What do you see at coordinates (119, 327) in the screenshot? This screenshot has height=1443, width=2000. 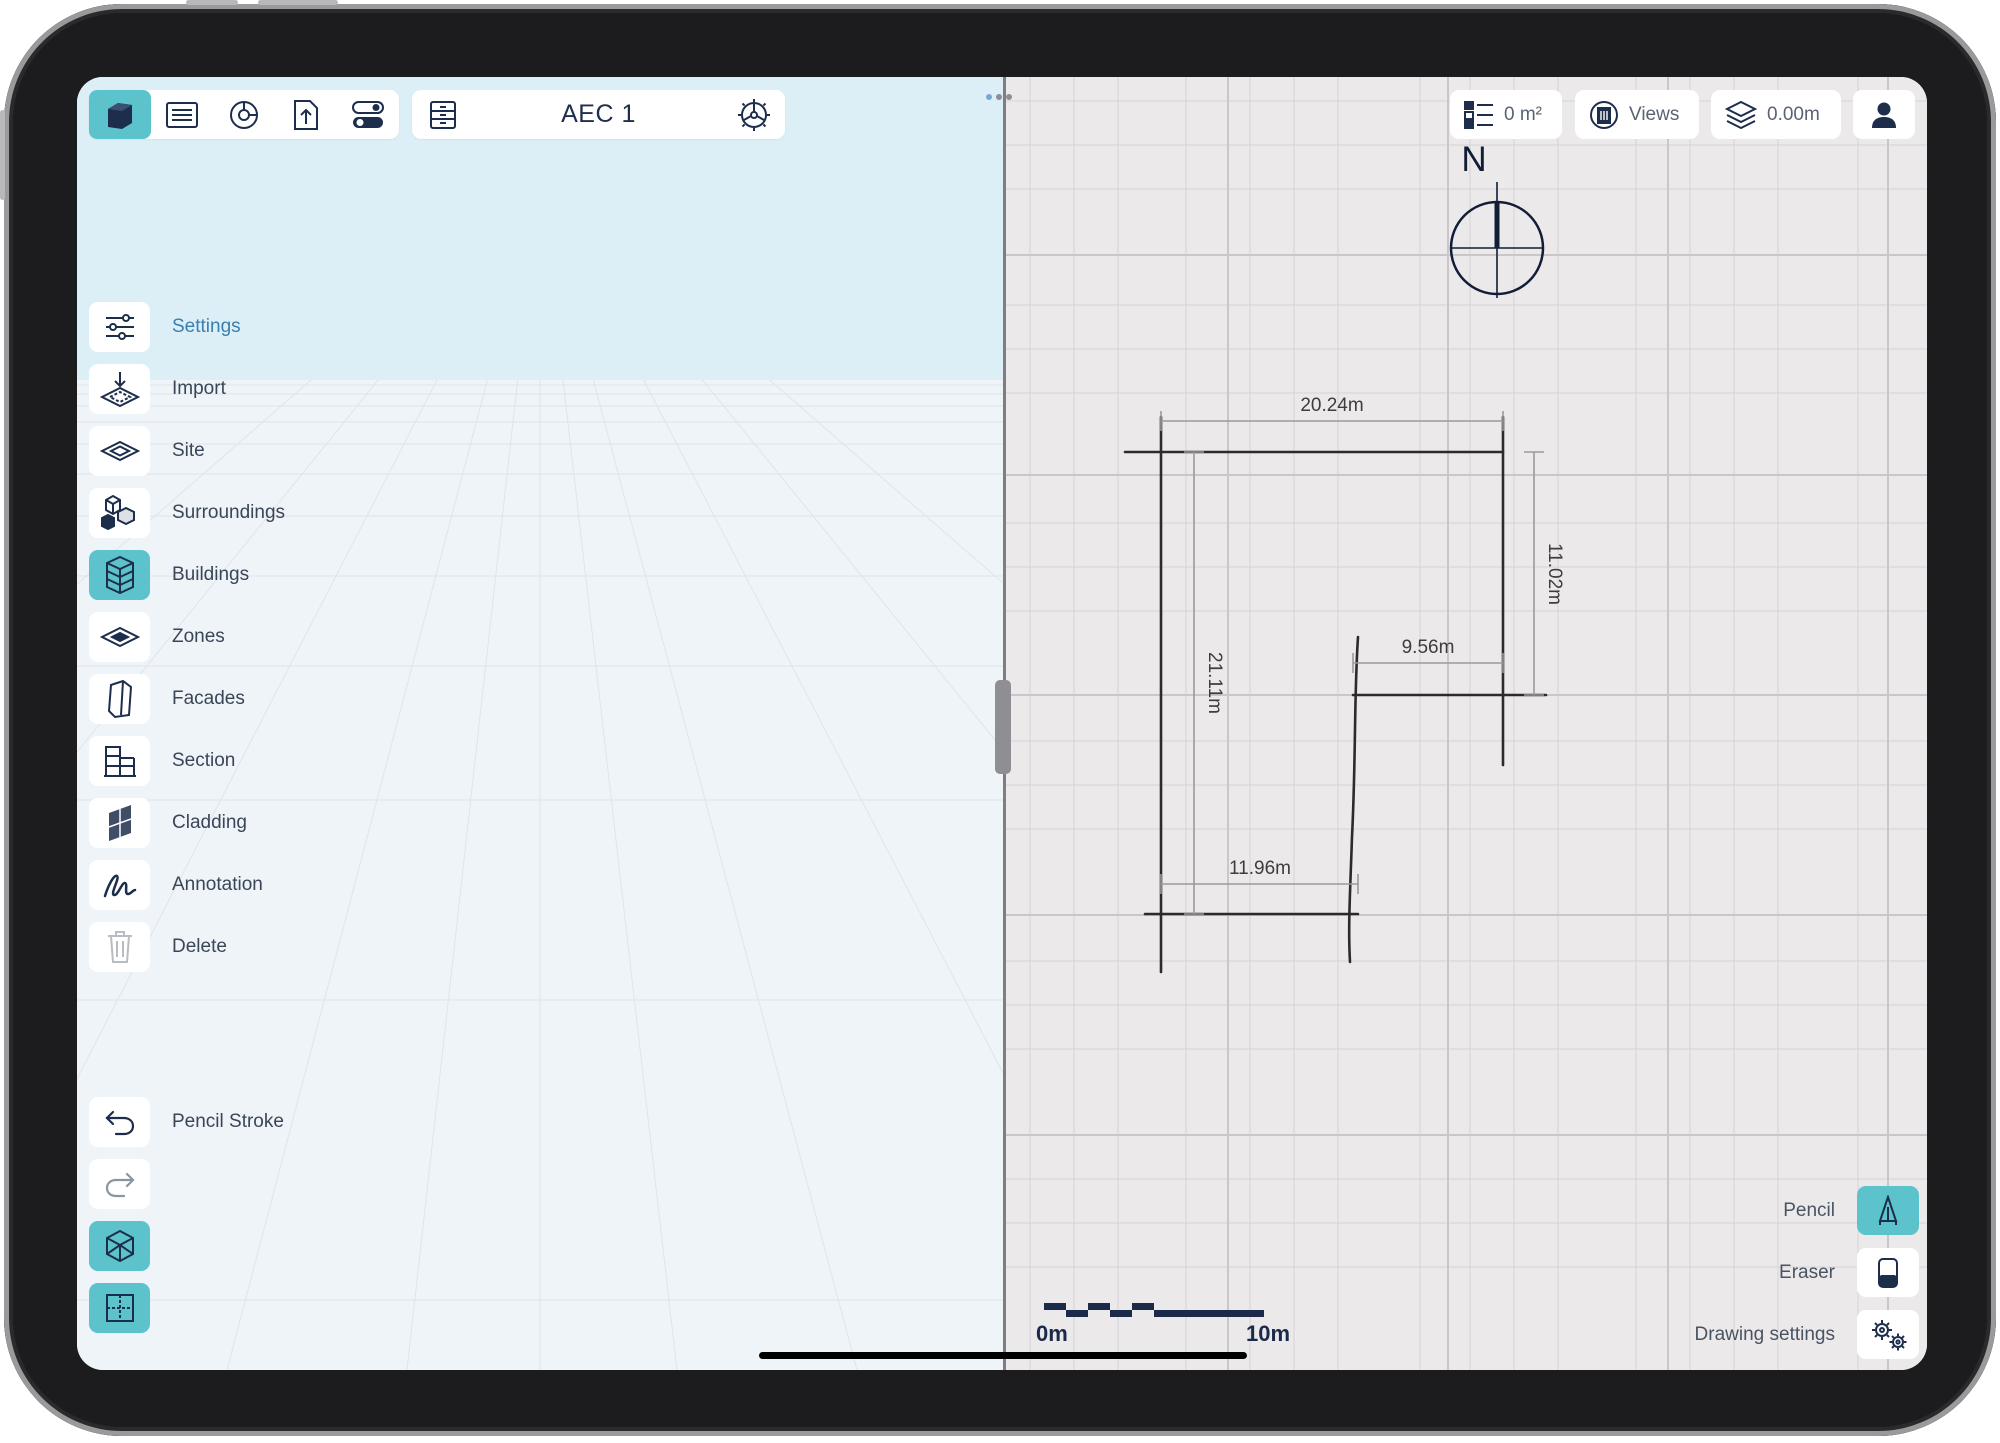 I see `sliders-icon` at bounding box center [119, 327].